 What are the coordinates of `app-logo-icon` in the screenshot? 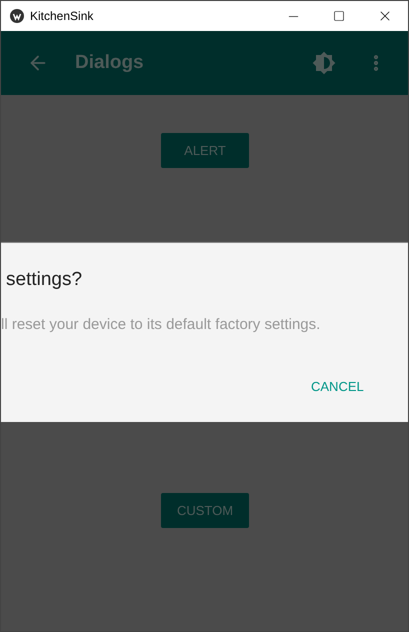 It's located at (17, 16).